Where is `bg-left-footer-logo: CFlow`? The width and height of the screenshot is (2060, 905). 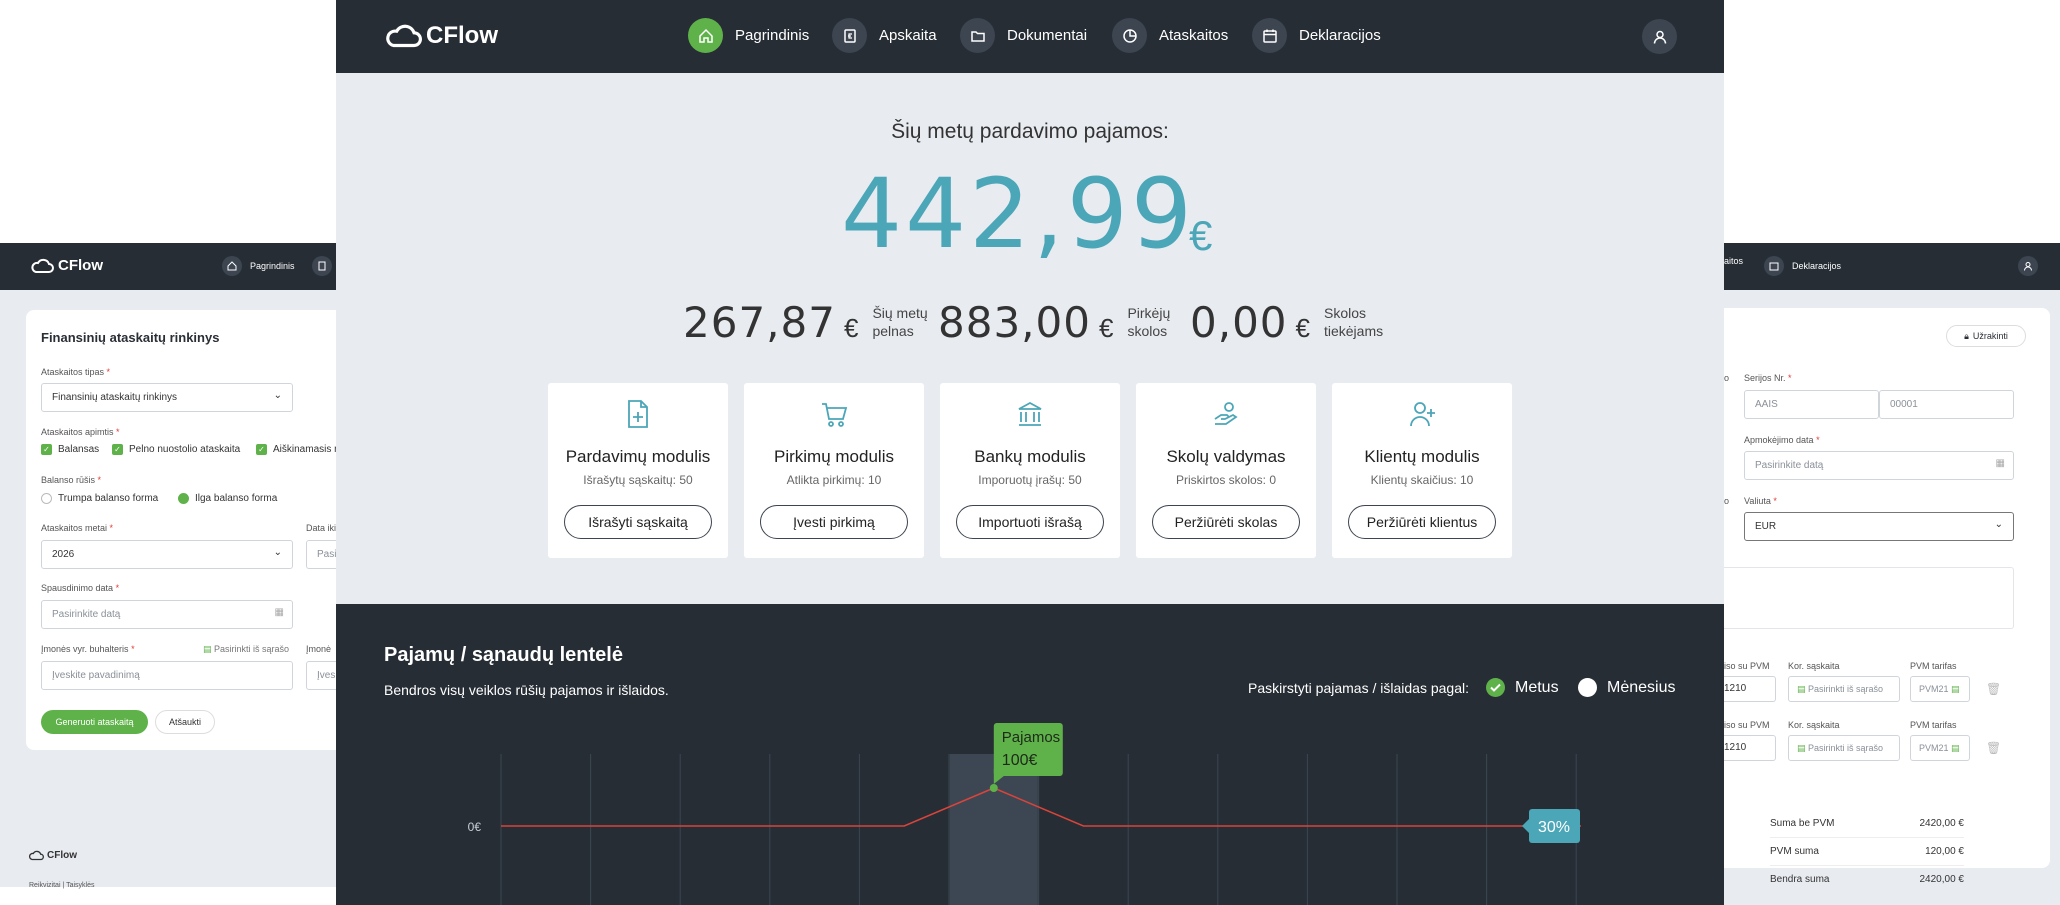
bg-left-footer-logo: CFlow is located at coordinates (52, 855).